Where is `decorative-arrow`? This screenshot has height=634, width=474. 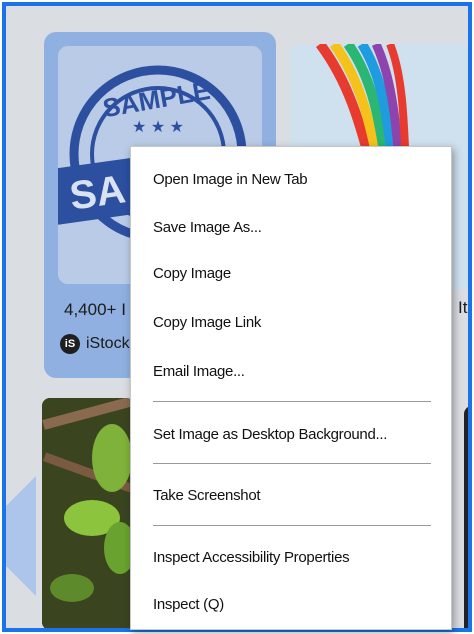 decorative-arrow is located at coordinates (21, 536).